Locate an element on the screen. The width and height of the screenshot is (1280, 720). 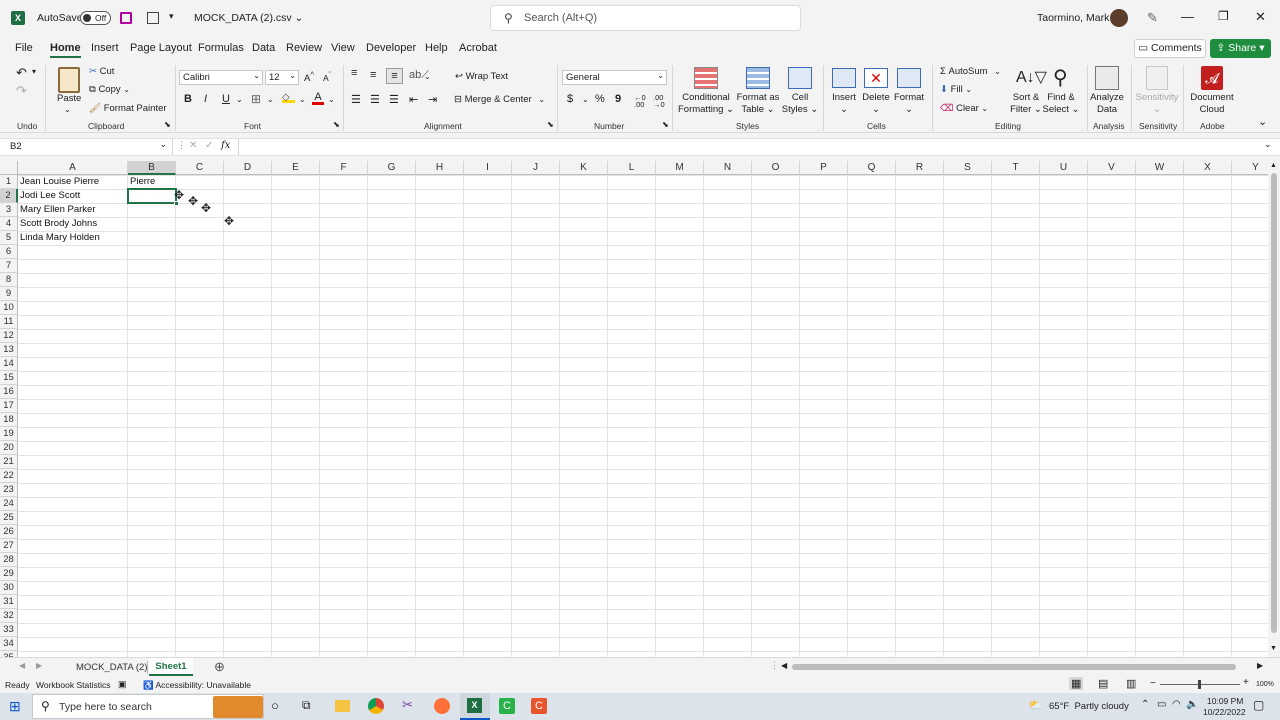
column-header-p: P is located at coordinates (824, 168).